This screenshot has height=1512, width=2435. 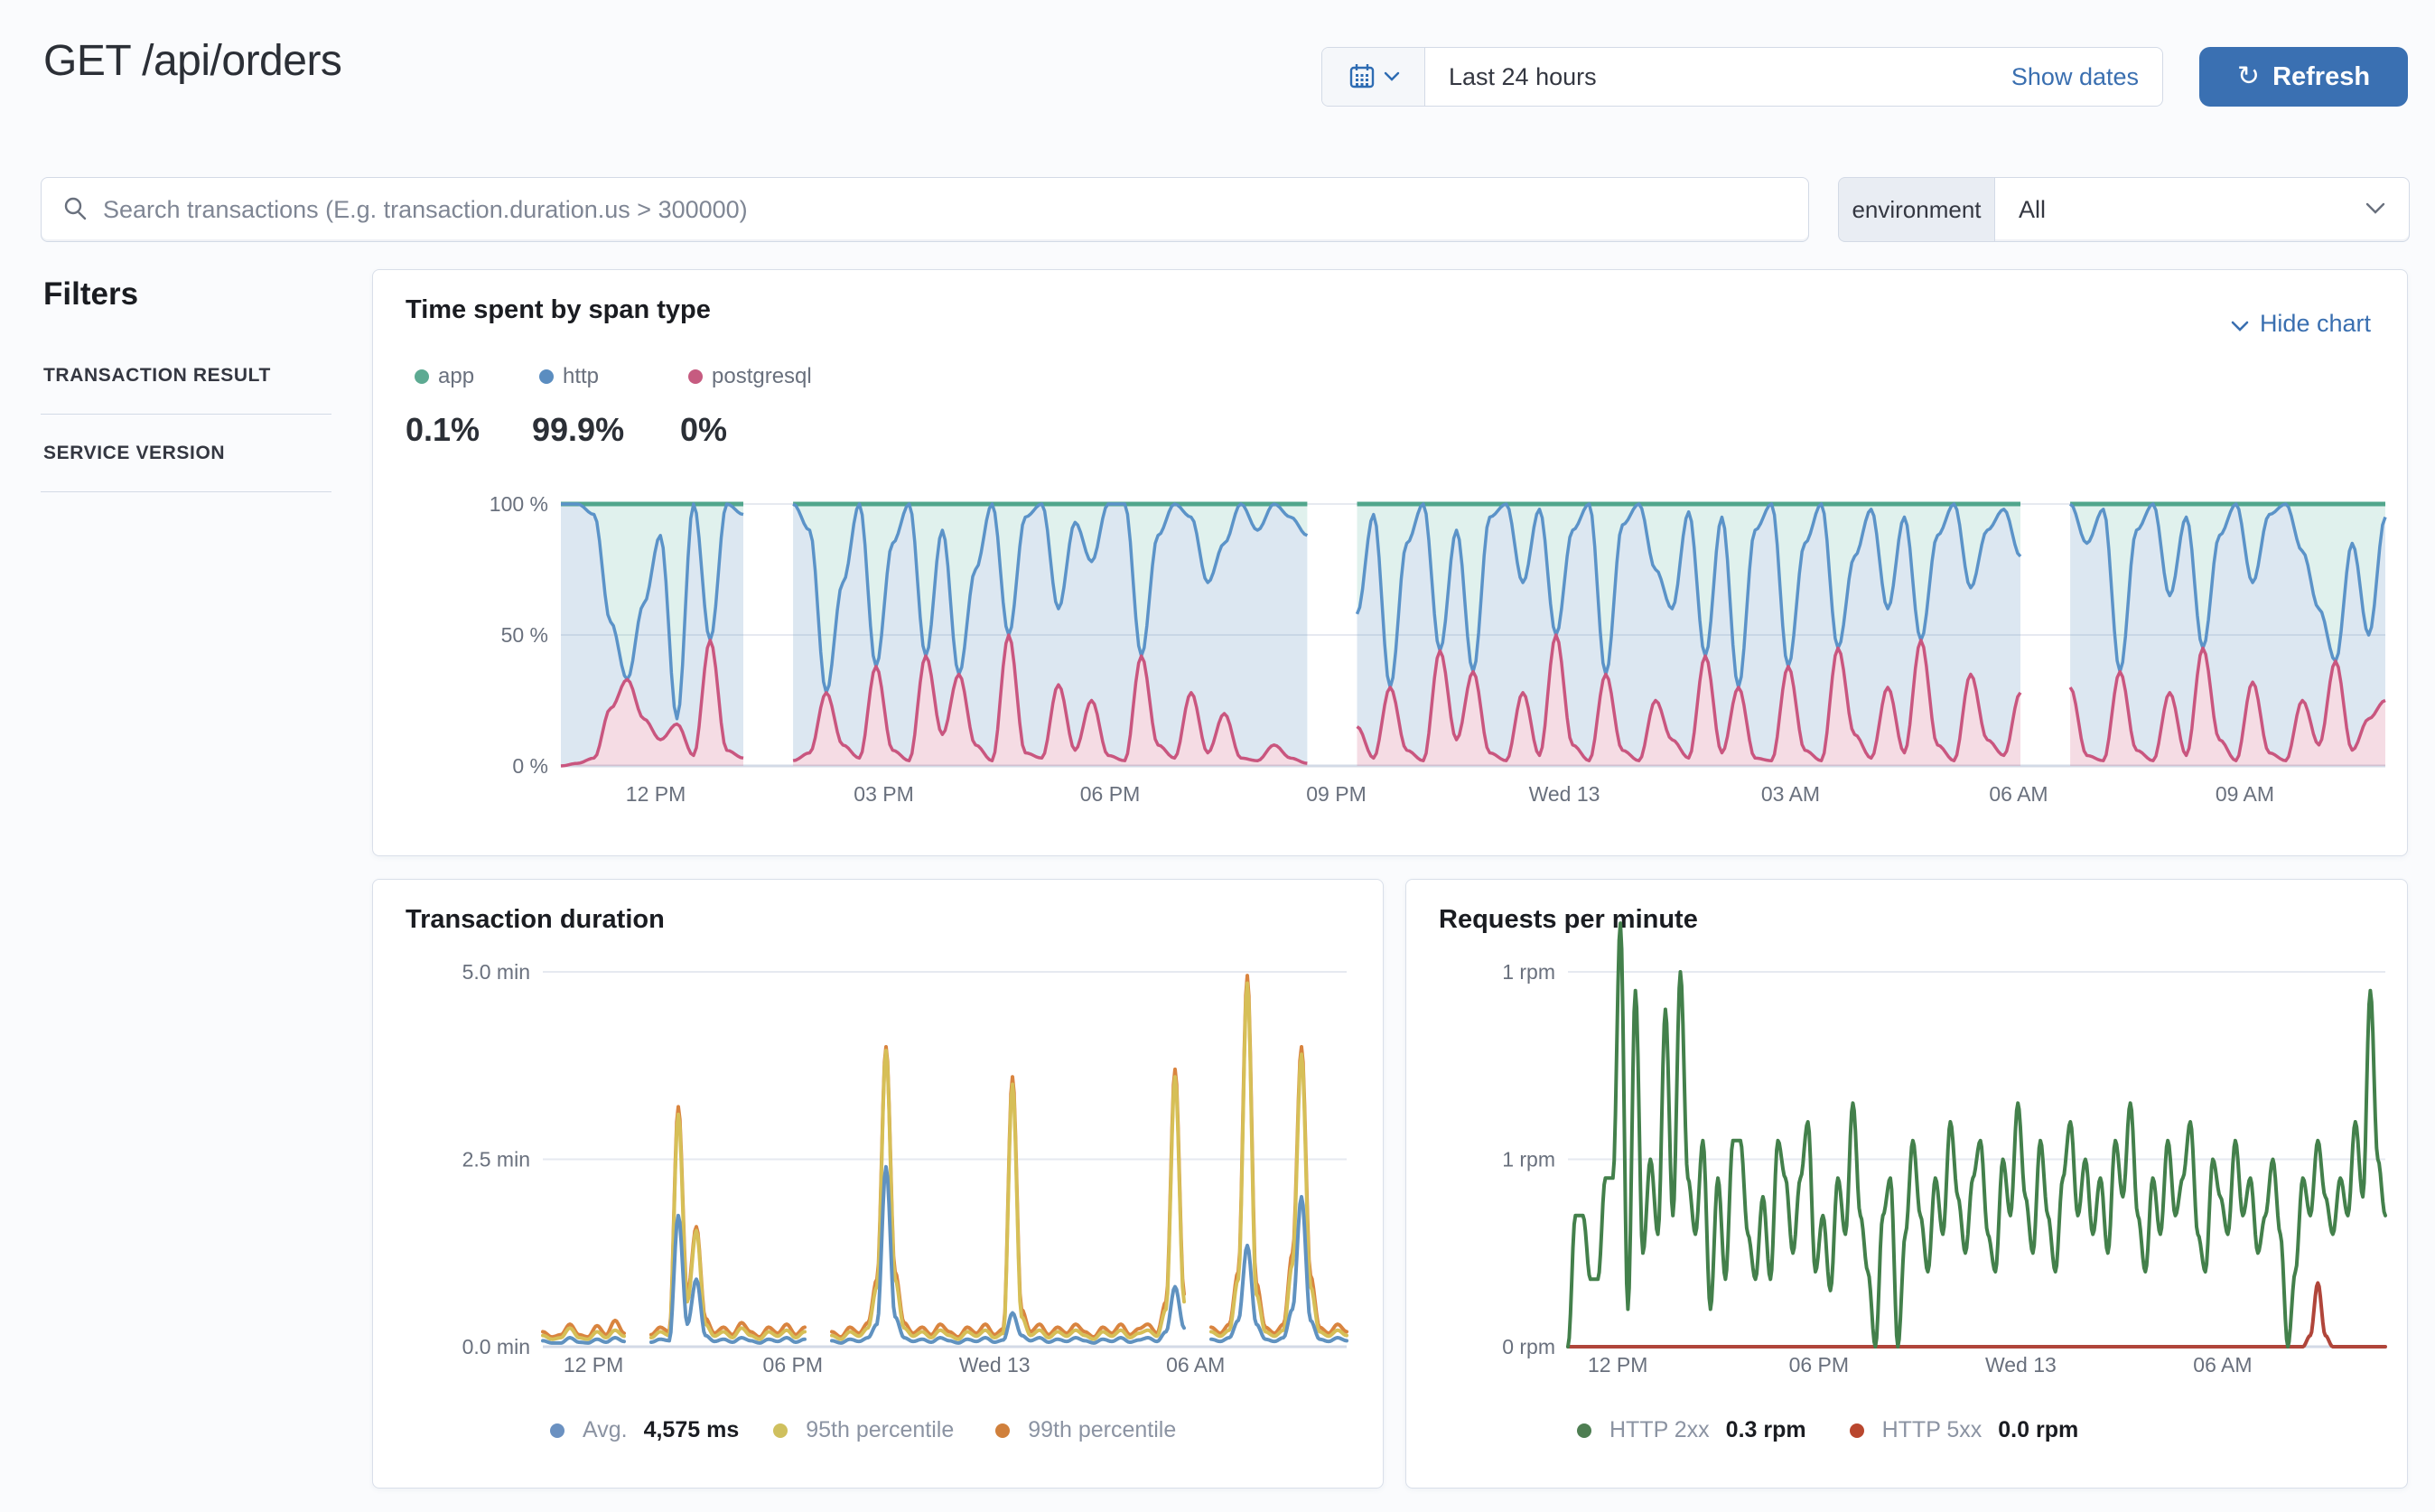 What do you see at coordinates (1584, 1431) in the screenshot?
I see `legend-dot-http-2xx` at bounding box center [1584, 1431].